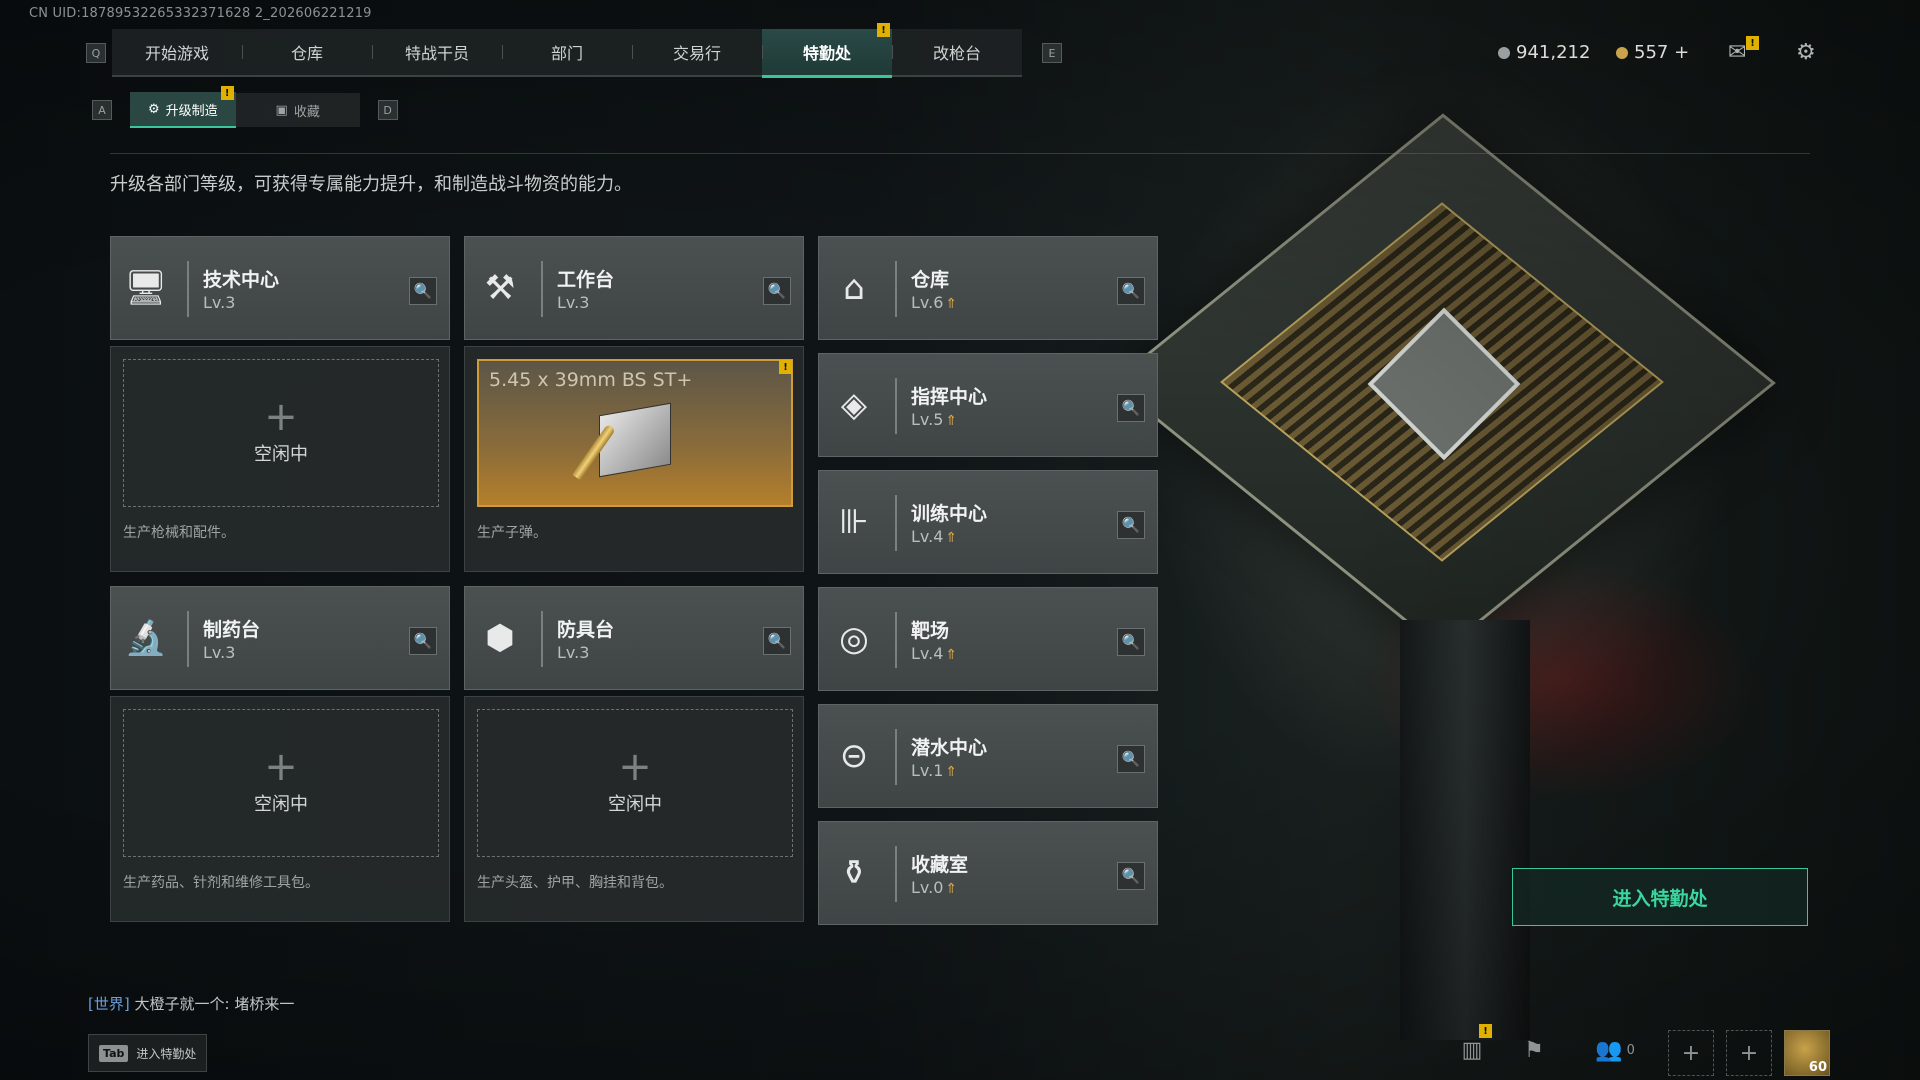 The width and height of the screenshot is (1920, 1080). Describe the element at coordinates (1615, 1050) in the screenshot. I see `friends-icon: 👥 0` at that location.